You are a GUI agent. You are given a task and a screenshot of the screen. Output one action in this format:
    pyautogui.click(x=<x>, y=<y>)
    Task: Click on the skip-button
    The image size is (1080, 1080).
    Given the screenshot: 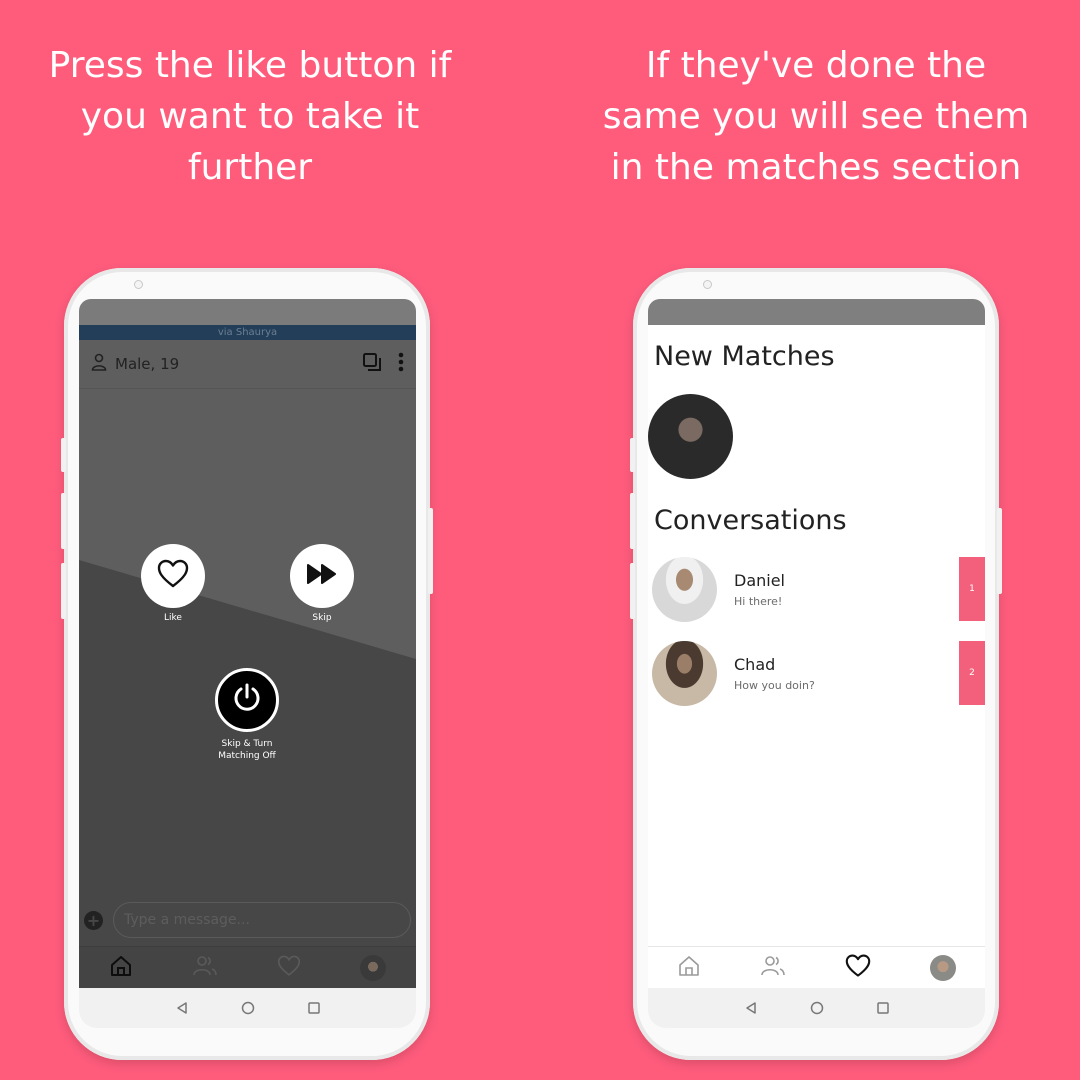 What is the action you would take?
    pyautogui.click(x=322, y=576)
    